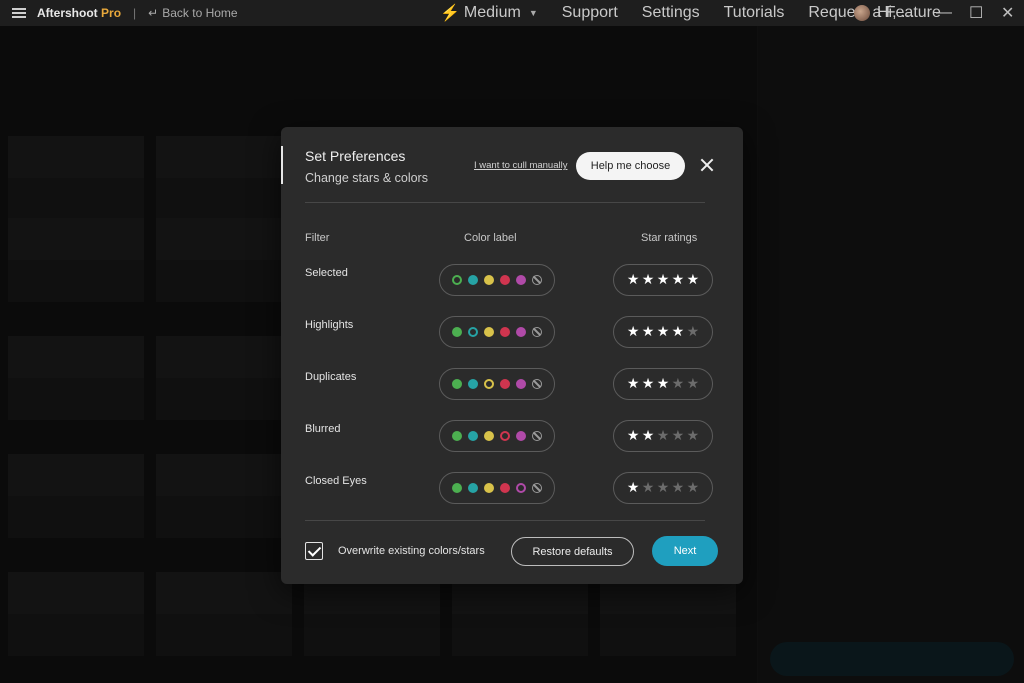 The height and width of the screenshot is (683, 1024). I want to click on top-divider, so click(505, 202).